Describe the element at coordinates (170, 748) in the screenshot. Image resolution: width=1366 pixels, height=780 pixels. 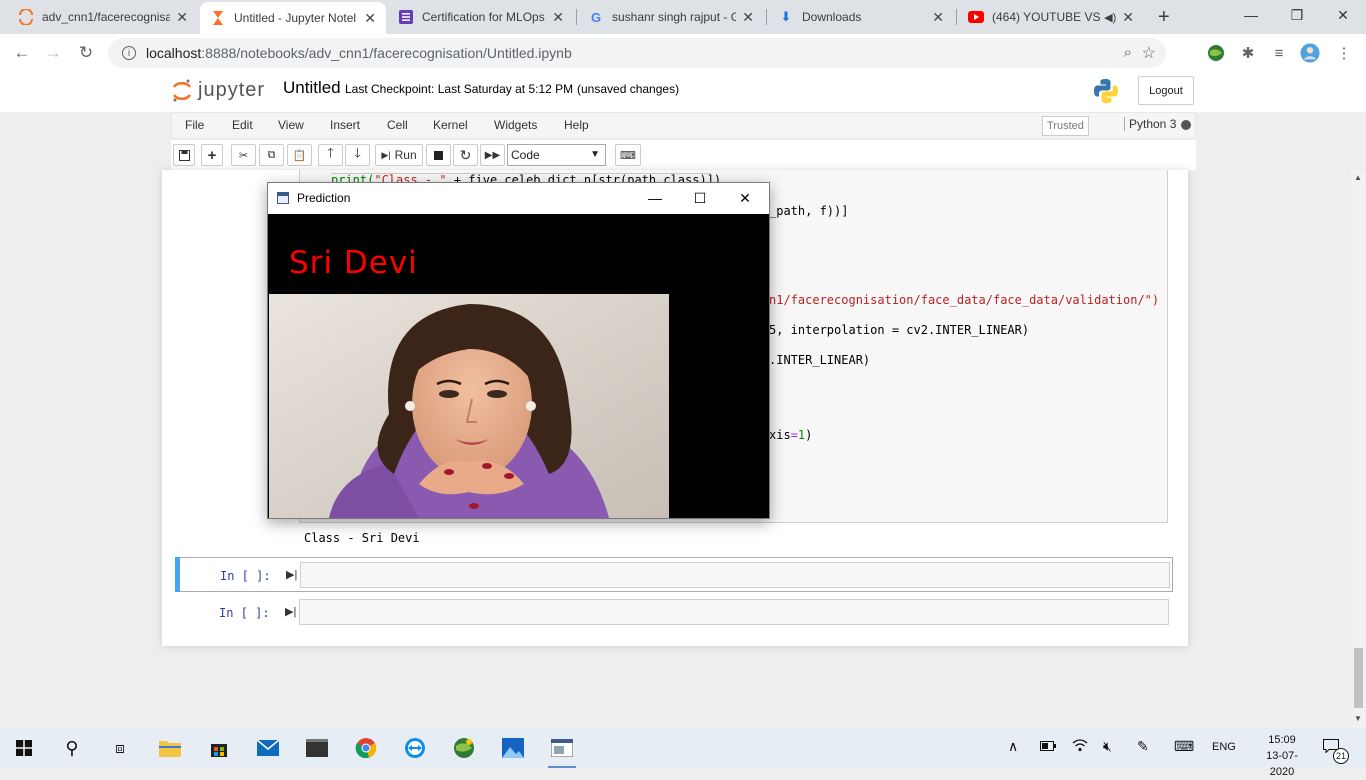
I see `file-explorer-icon` at that location.